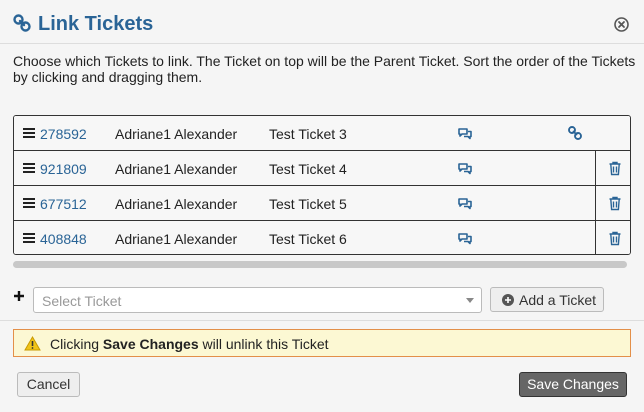 This screenshot has height=412, width=644. I want to click on dialog-header: Link Tickets, so click(322, 22).